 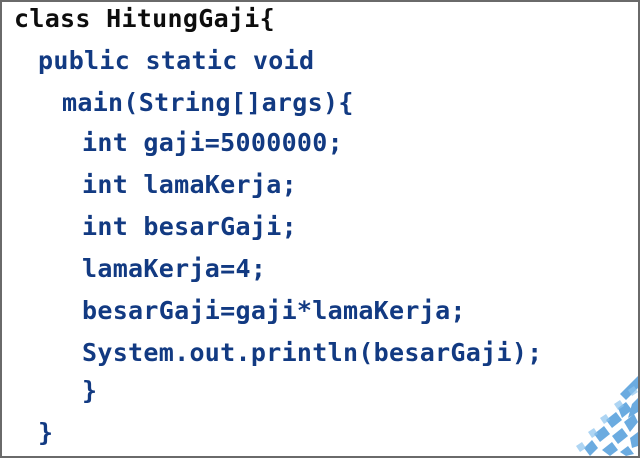 I want to click on code-line-method-close-brace: }, so click(x=90, y=390).